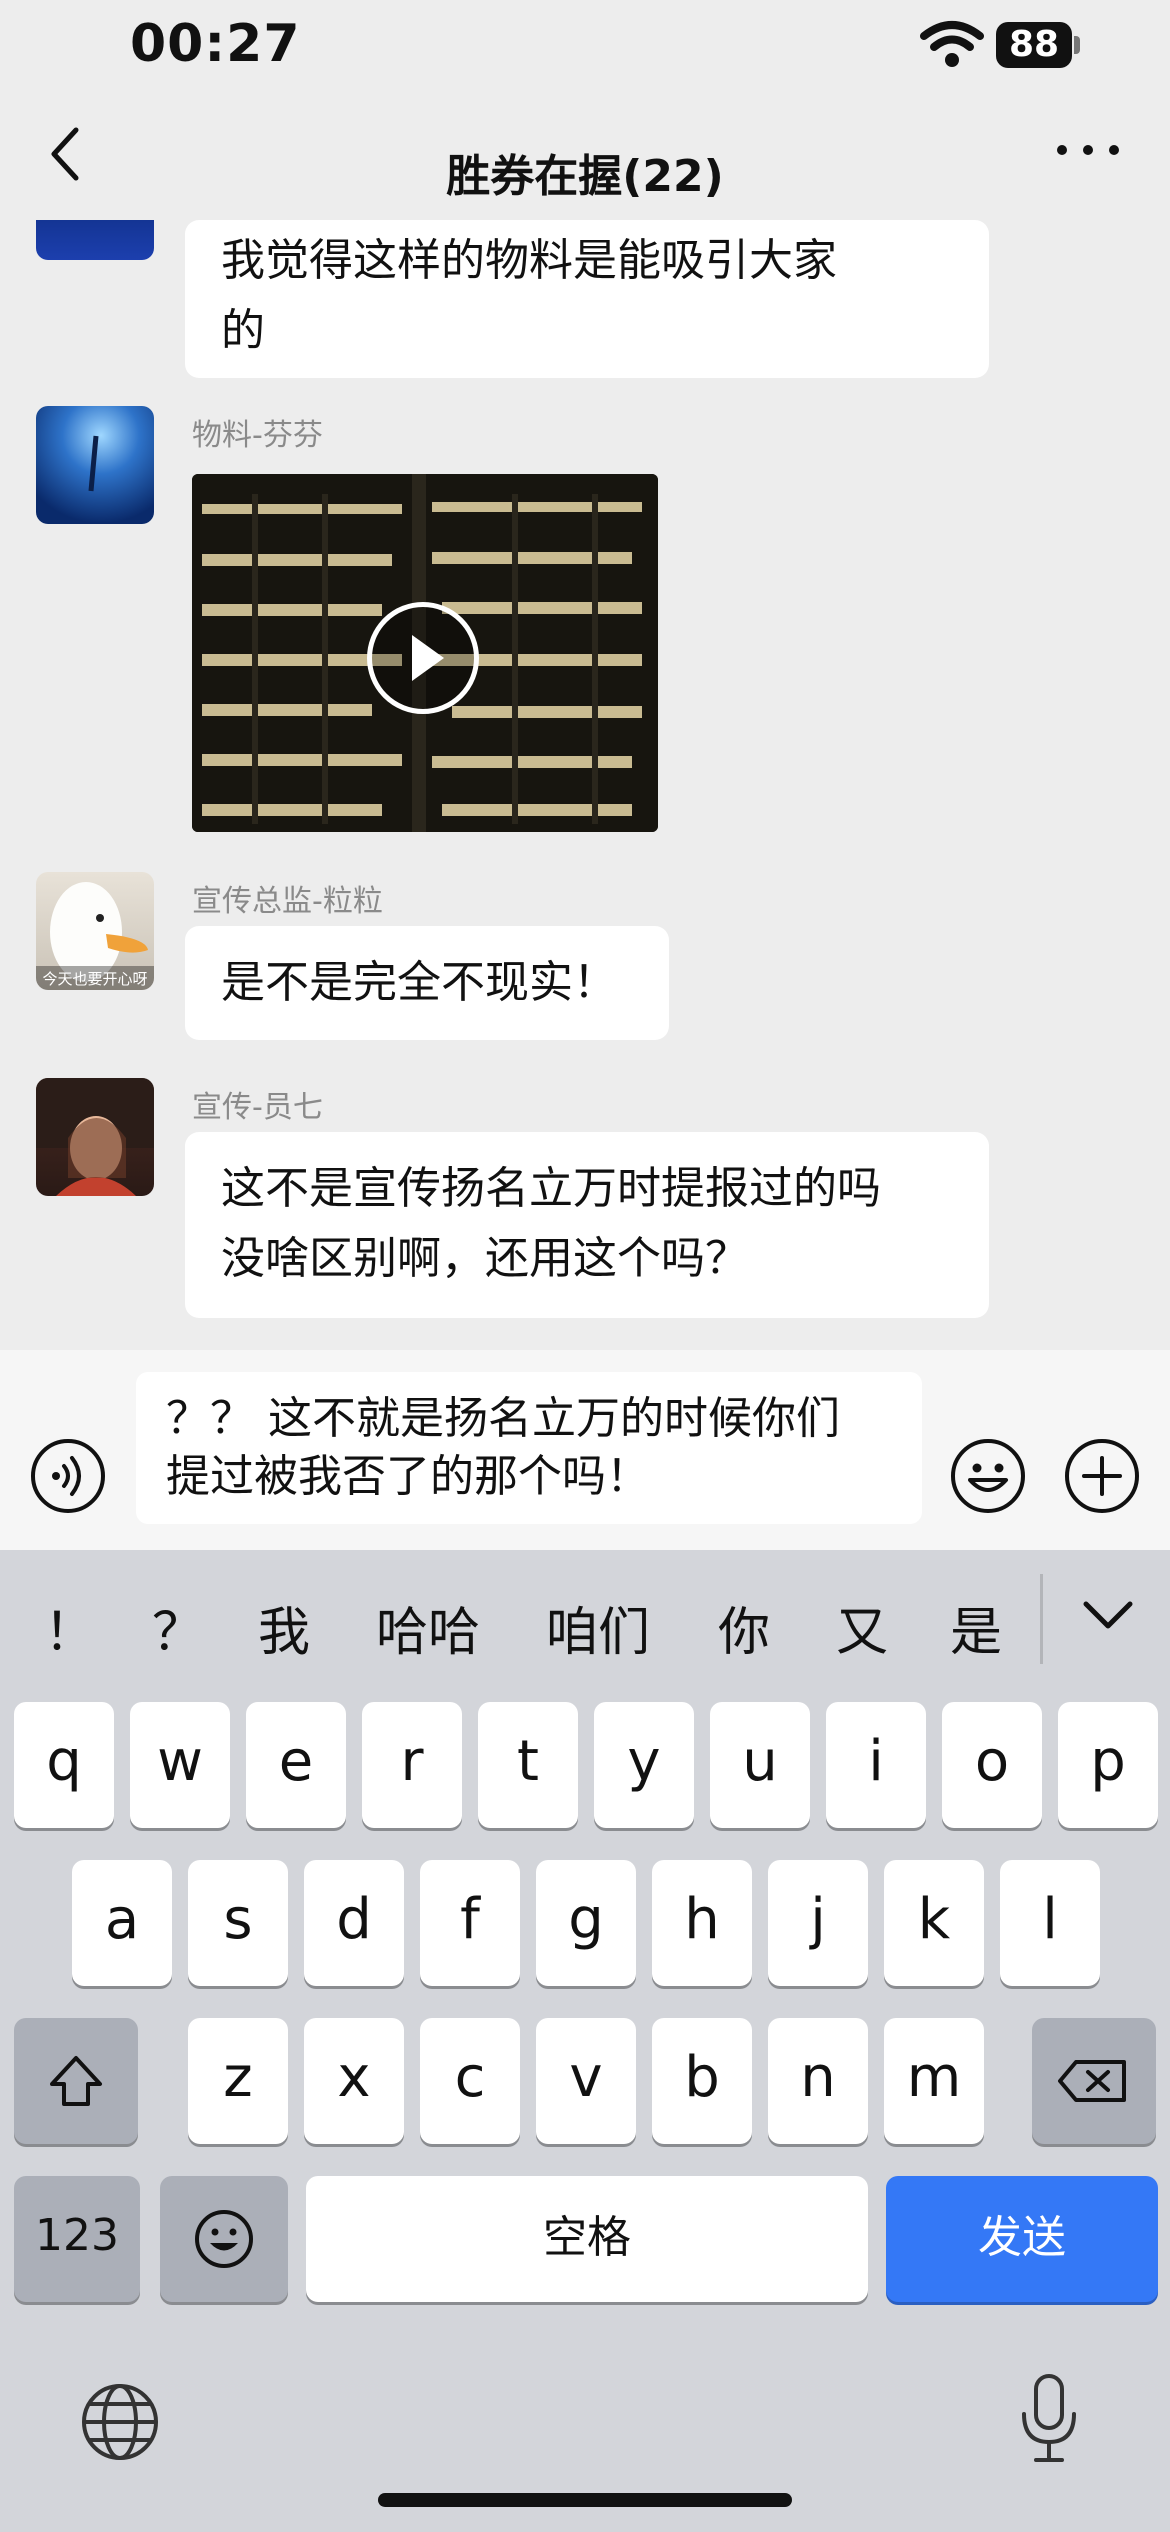 The width and height of the screenshot is (1170, 2532). Describe the element at coordinates (470, 2081) in the screenshot. I see `key-c: c` at that location.